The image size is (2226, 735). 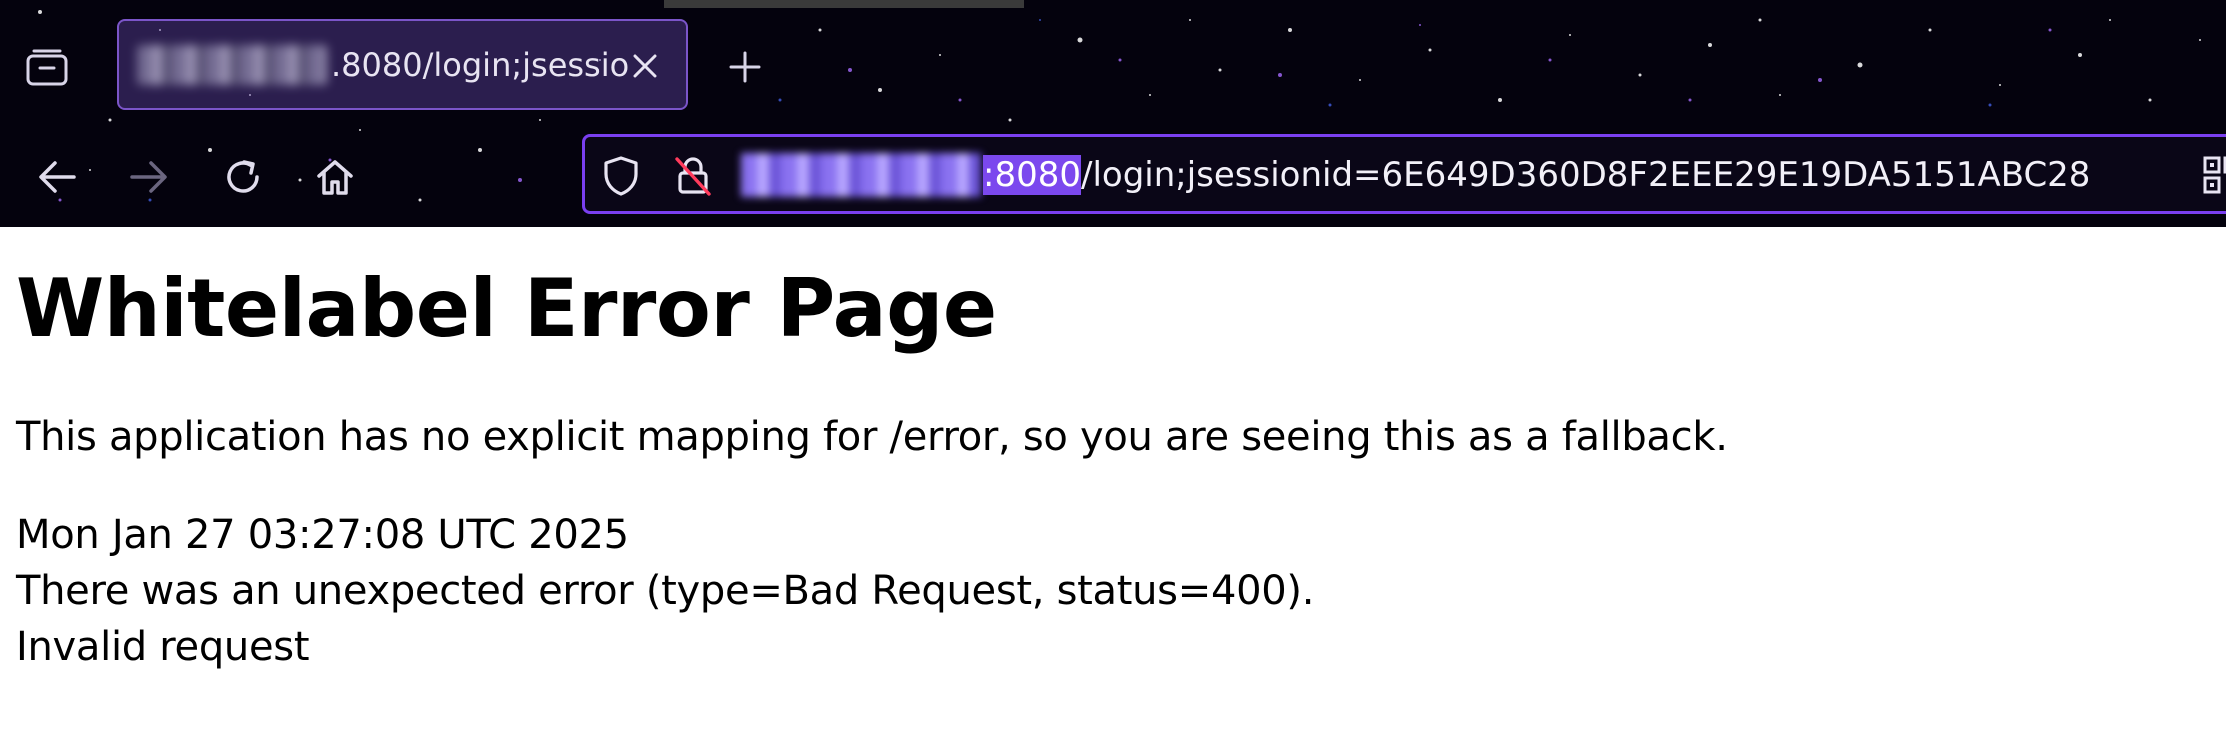 I want to click on home-icon, so click(x=335, y=177).